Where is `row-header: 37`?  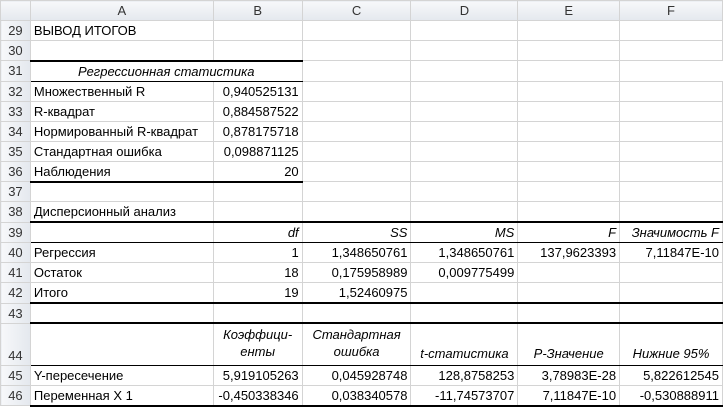
row-header: 37 is located at coordinates (15, 191).